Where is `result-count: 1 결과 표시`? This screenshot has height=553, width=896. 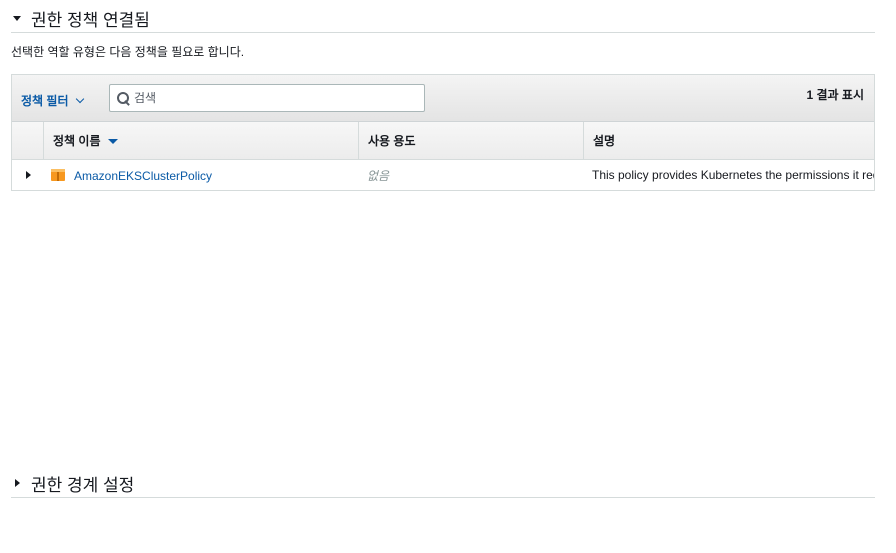 result-count: 1 결과 표시 is located at coordinates (835, 95).